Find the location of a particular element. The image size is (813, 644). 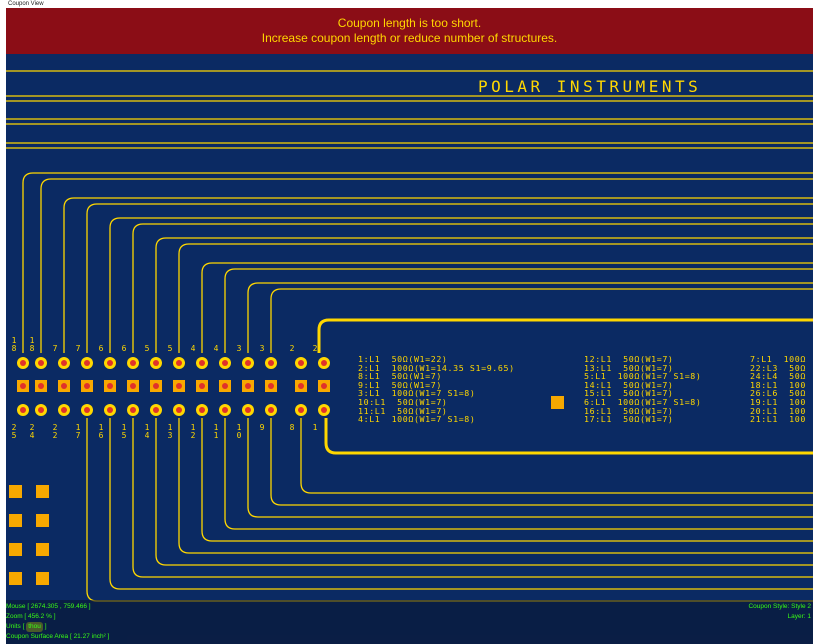

area-readout: Coupon Surface Area [ 21.27 inch² ] is located at coordinates (58, 636).